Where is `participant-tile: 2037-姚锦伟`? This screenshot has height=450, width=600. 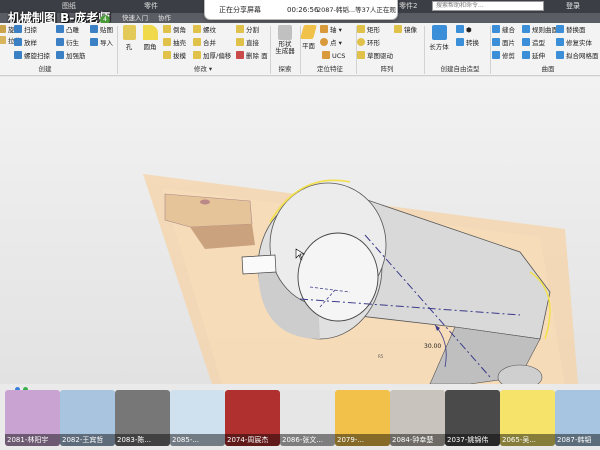 participant-tile: 2037-姚锦伟 is located at coordinates (472, 418).